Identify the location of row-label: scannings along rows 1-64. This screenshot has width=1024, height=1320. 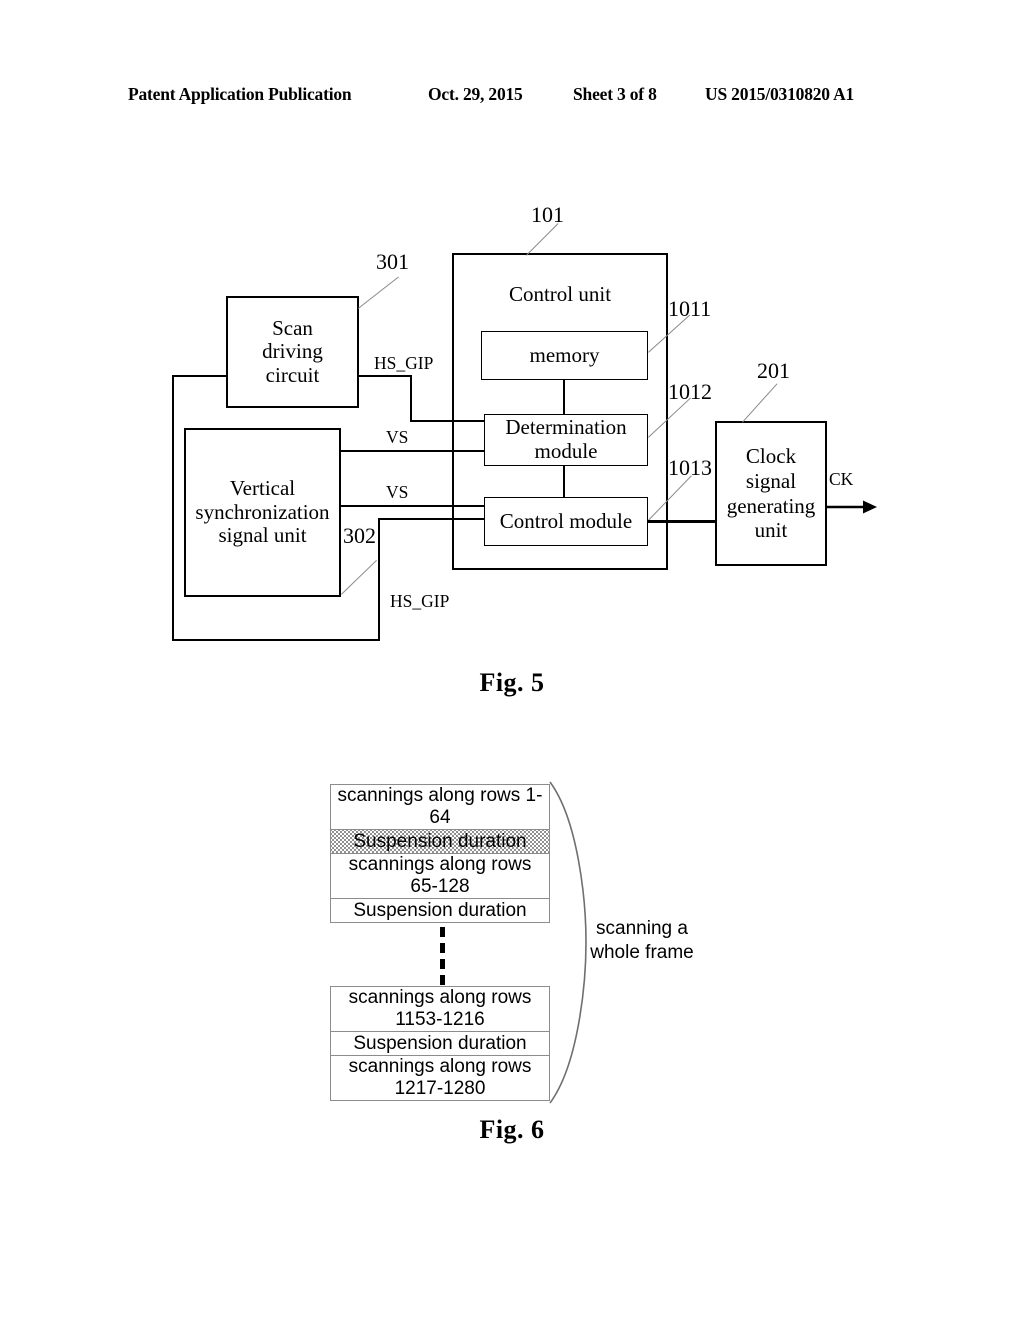
(440, 806).